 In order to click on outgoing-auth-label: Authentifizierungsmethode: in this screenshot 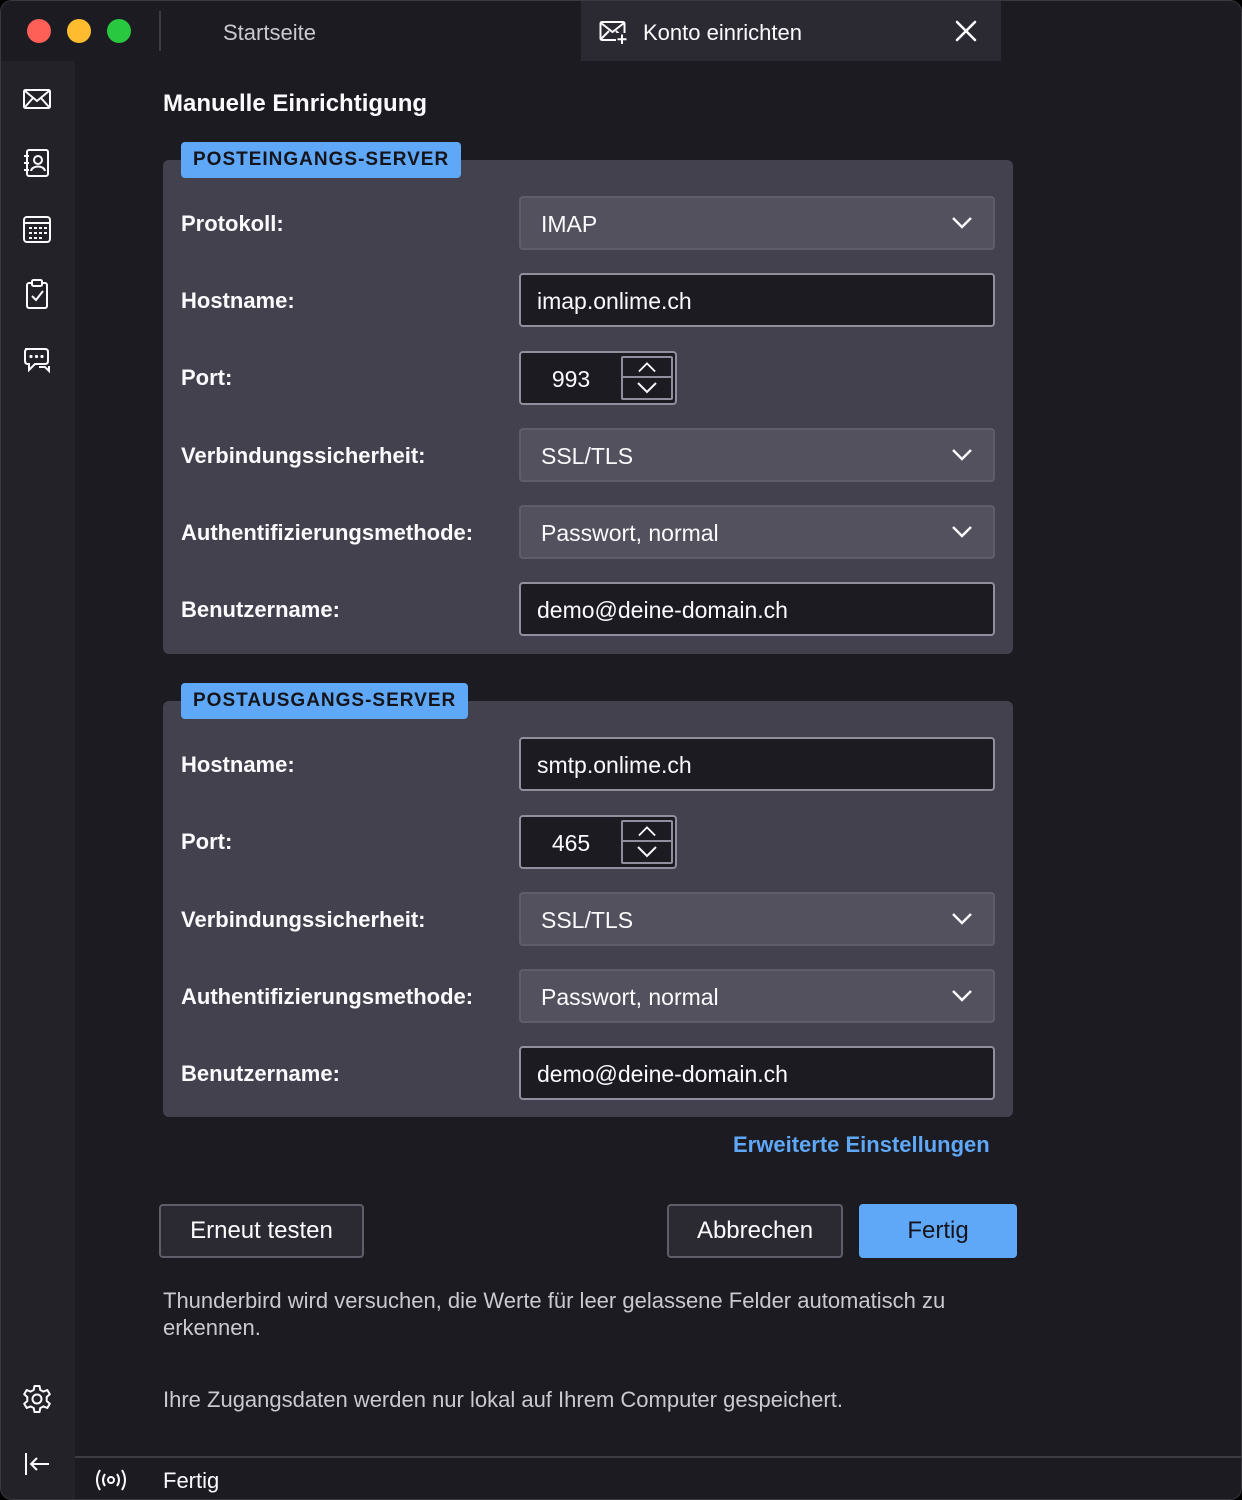, I will do `click(327, 996)`.